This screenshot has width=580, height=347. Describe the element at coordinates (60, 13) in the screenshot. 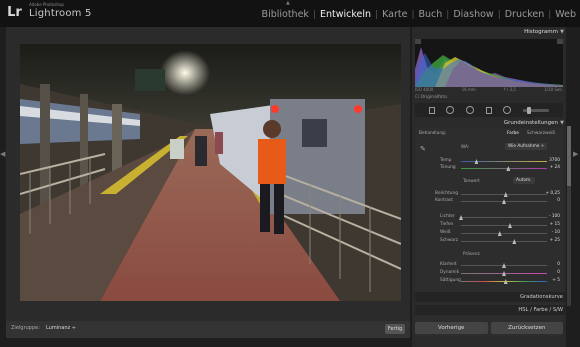

I see `app-title: Lightroom 5` at that location.